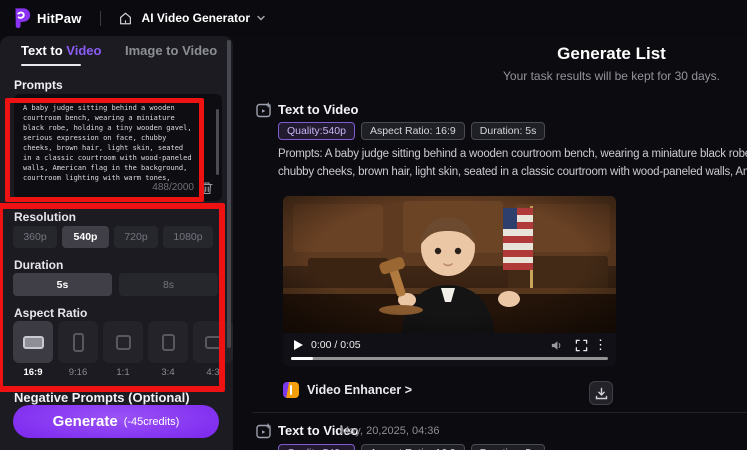 This screenshot has width=747, height=450. I want to click on video-enhancer-icon, so click(291, 390).